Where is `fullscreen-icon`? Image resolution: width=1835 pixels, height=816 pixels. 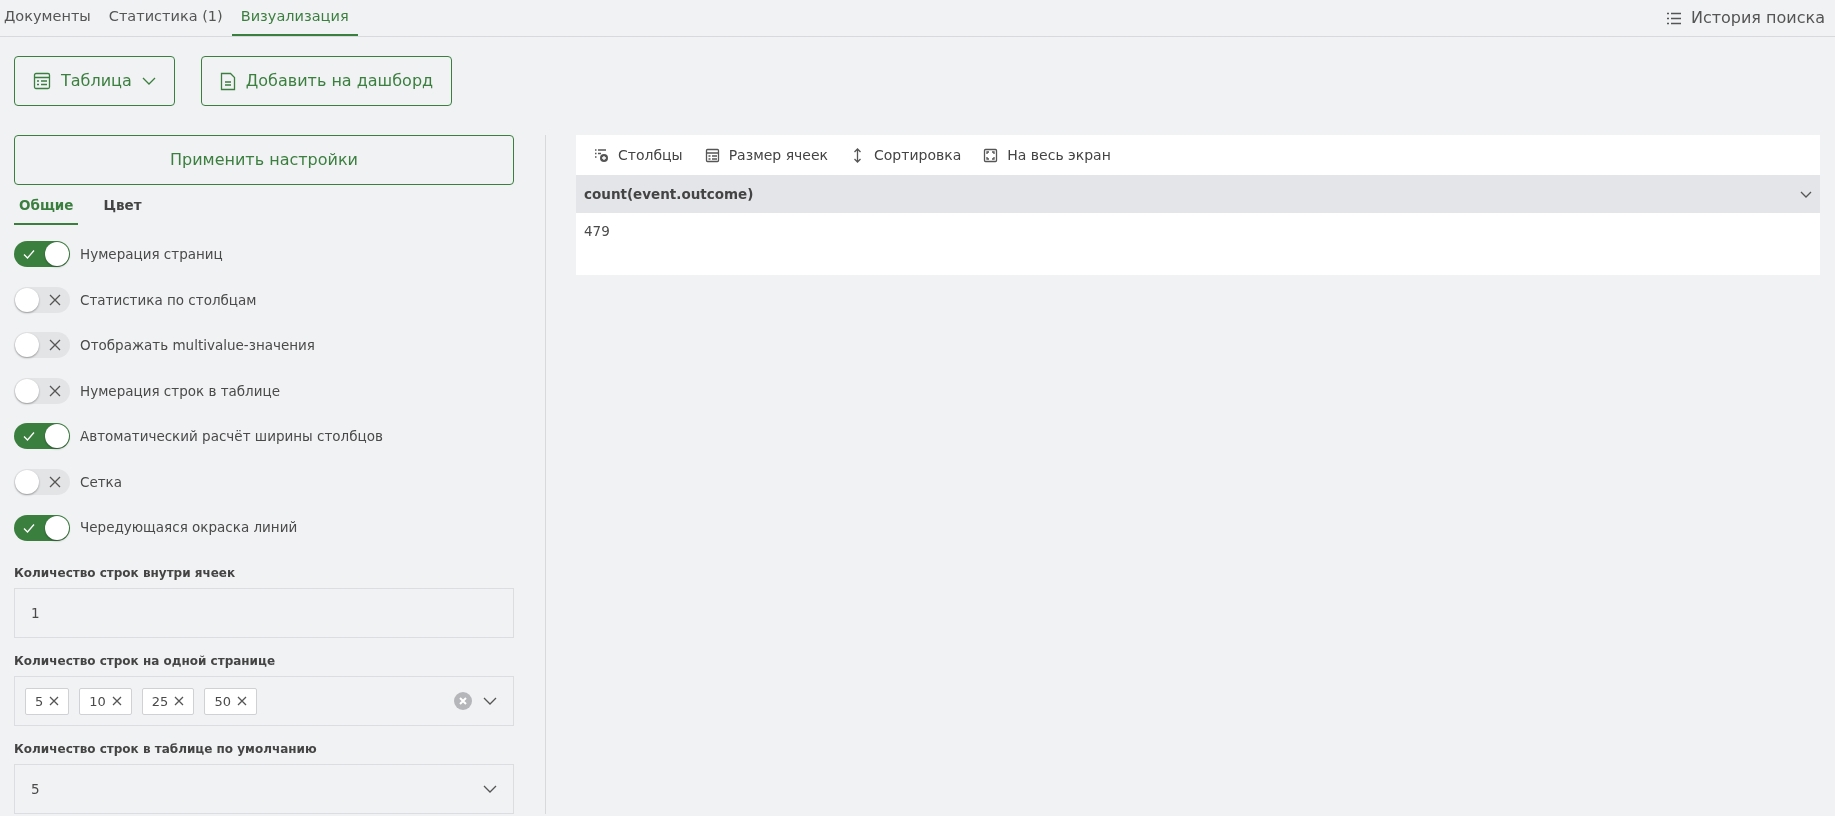
fullscreen-icon is located at coordinates (991, 155).